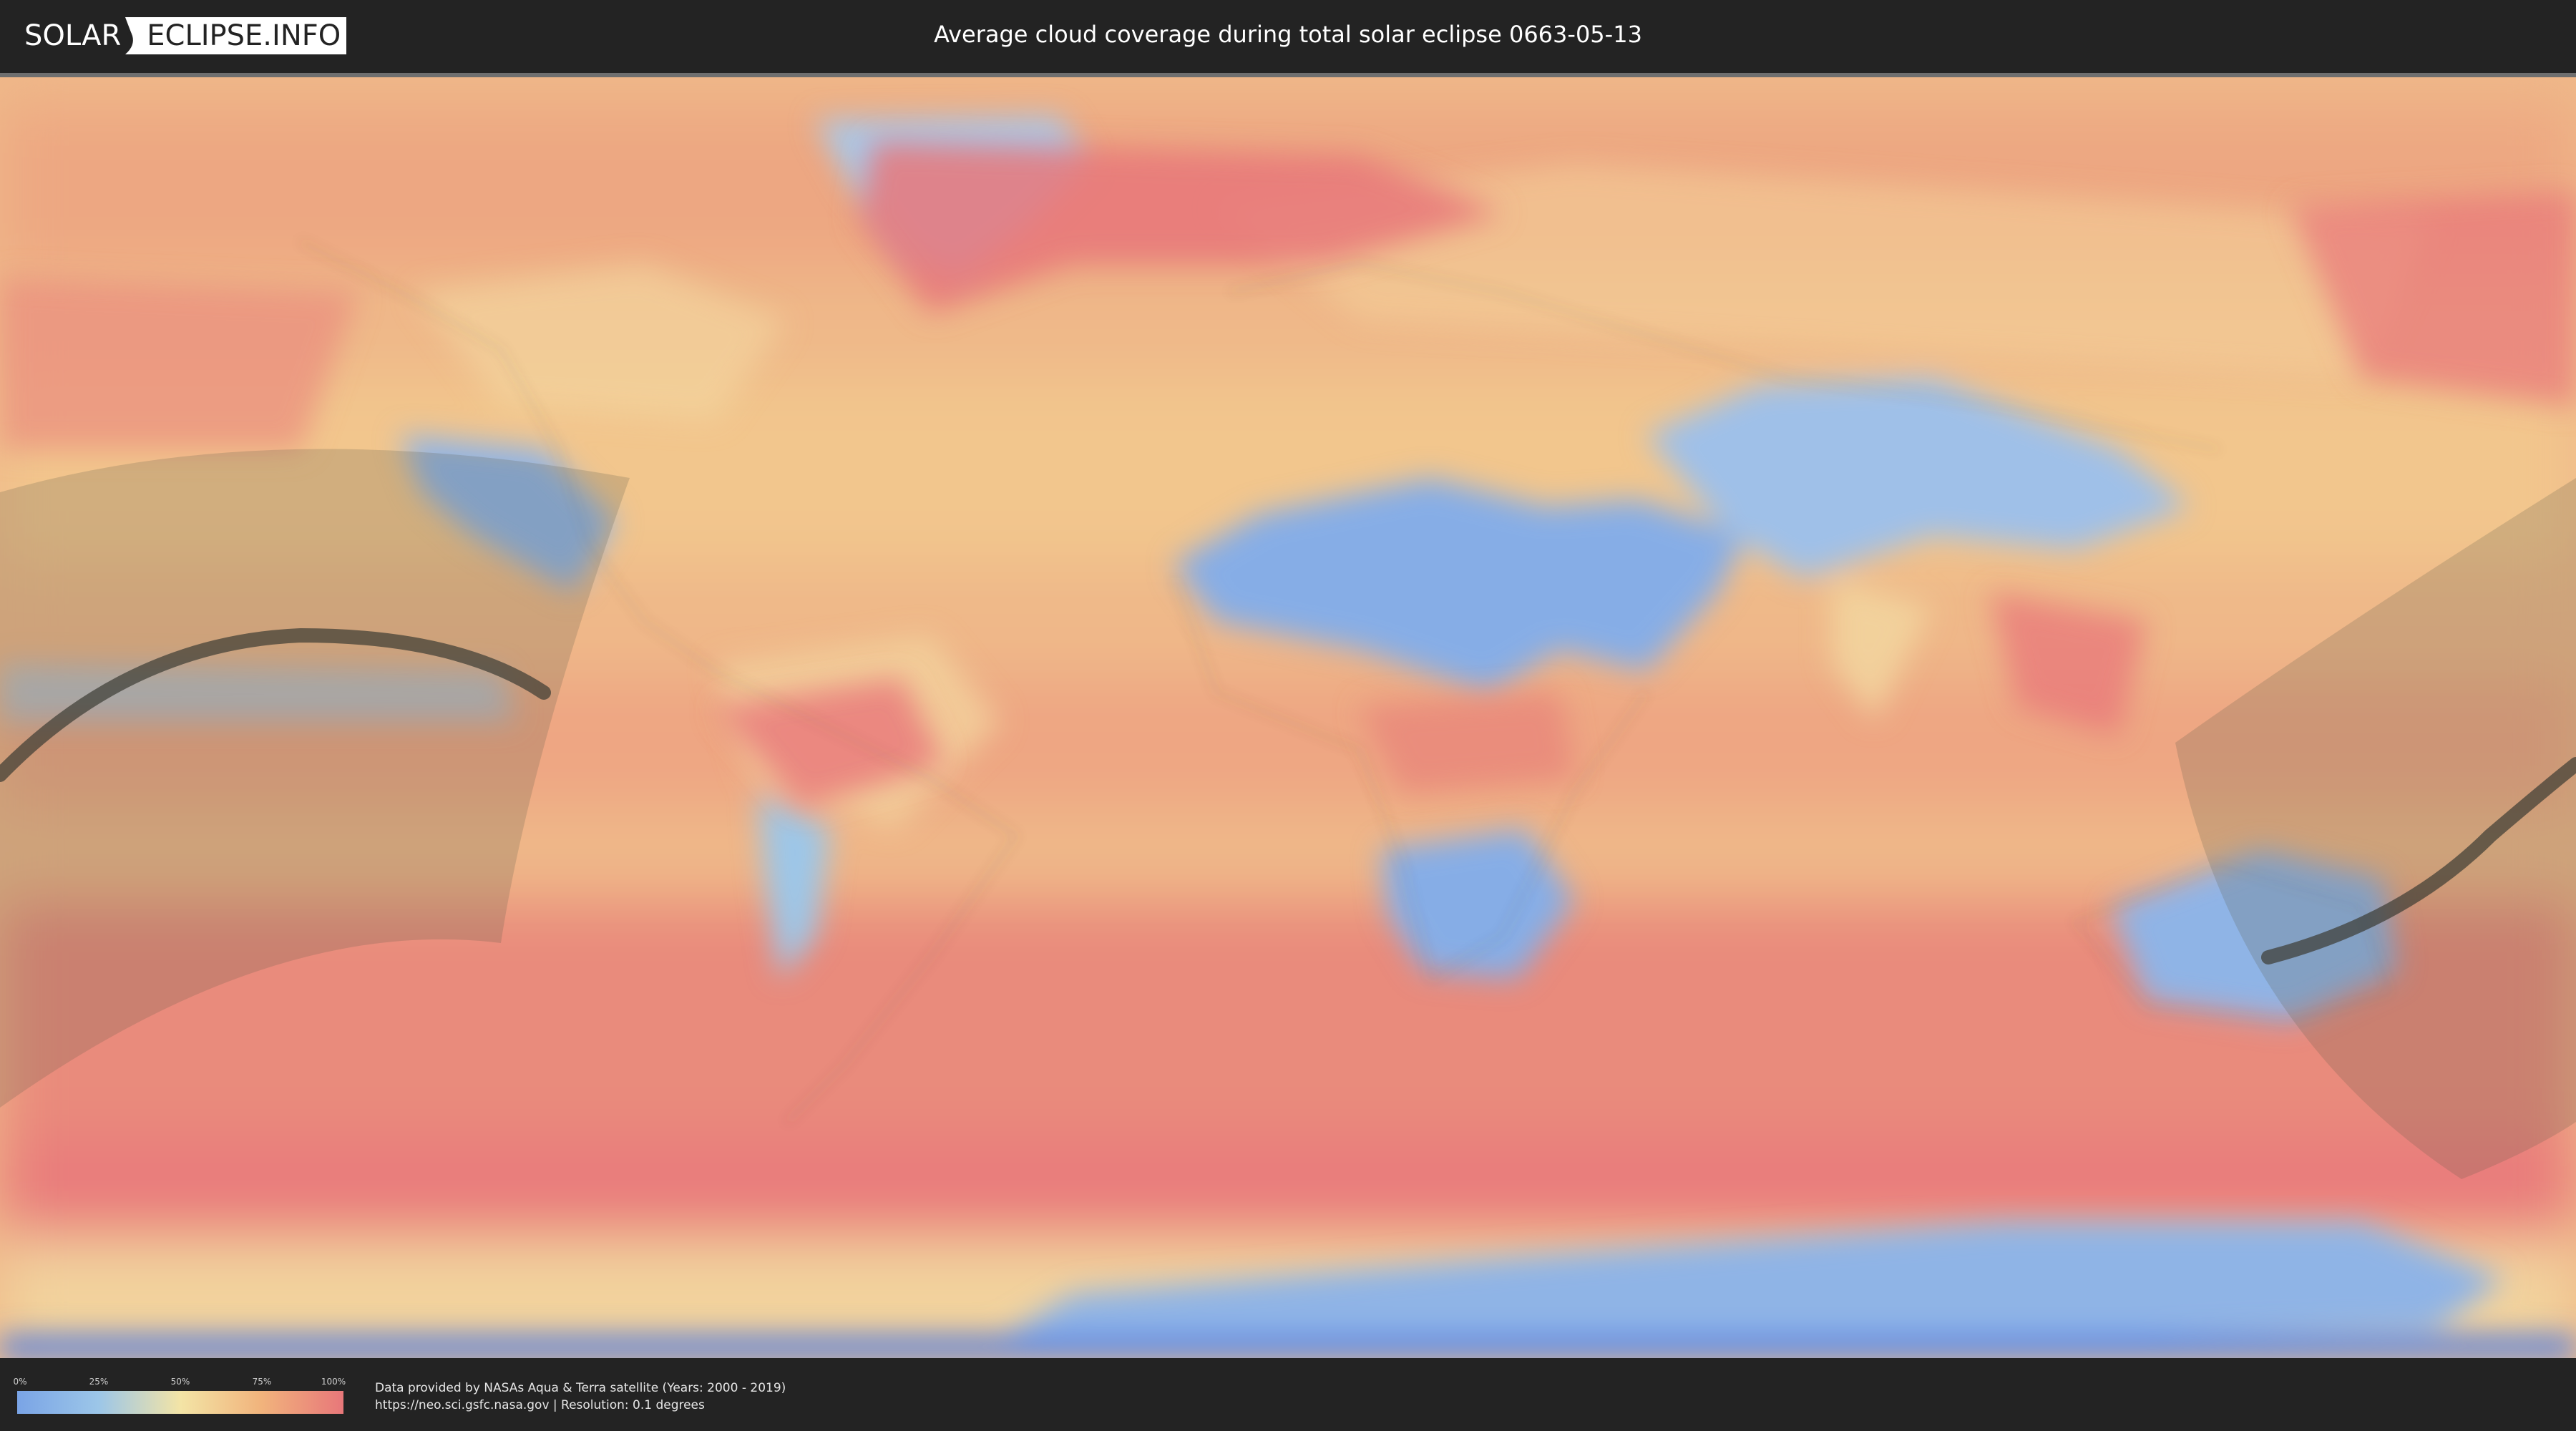  I want to click on legend-tick-25: 25%, so click(99, 1382).